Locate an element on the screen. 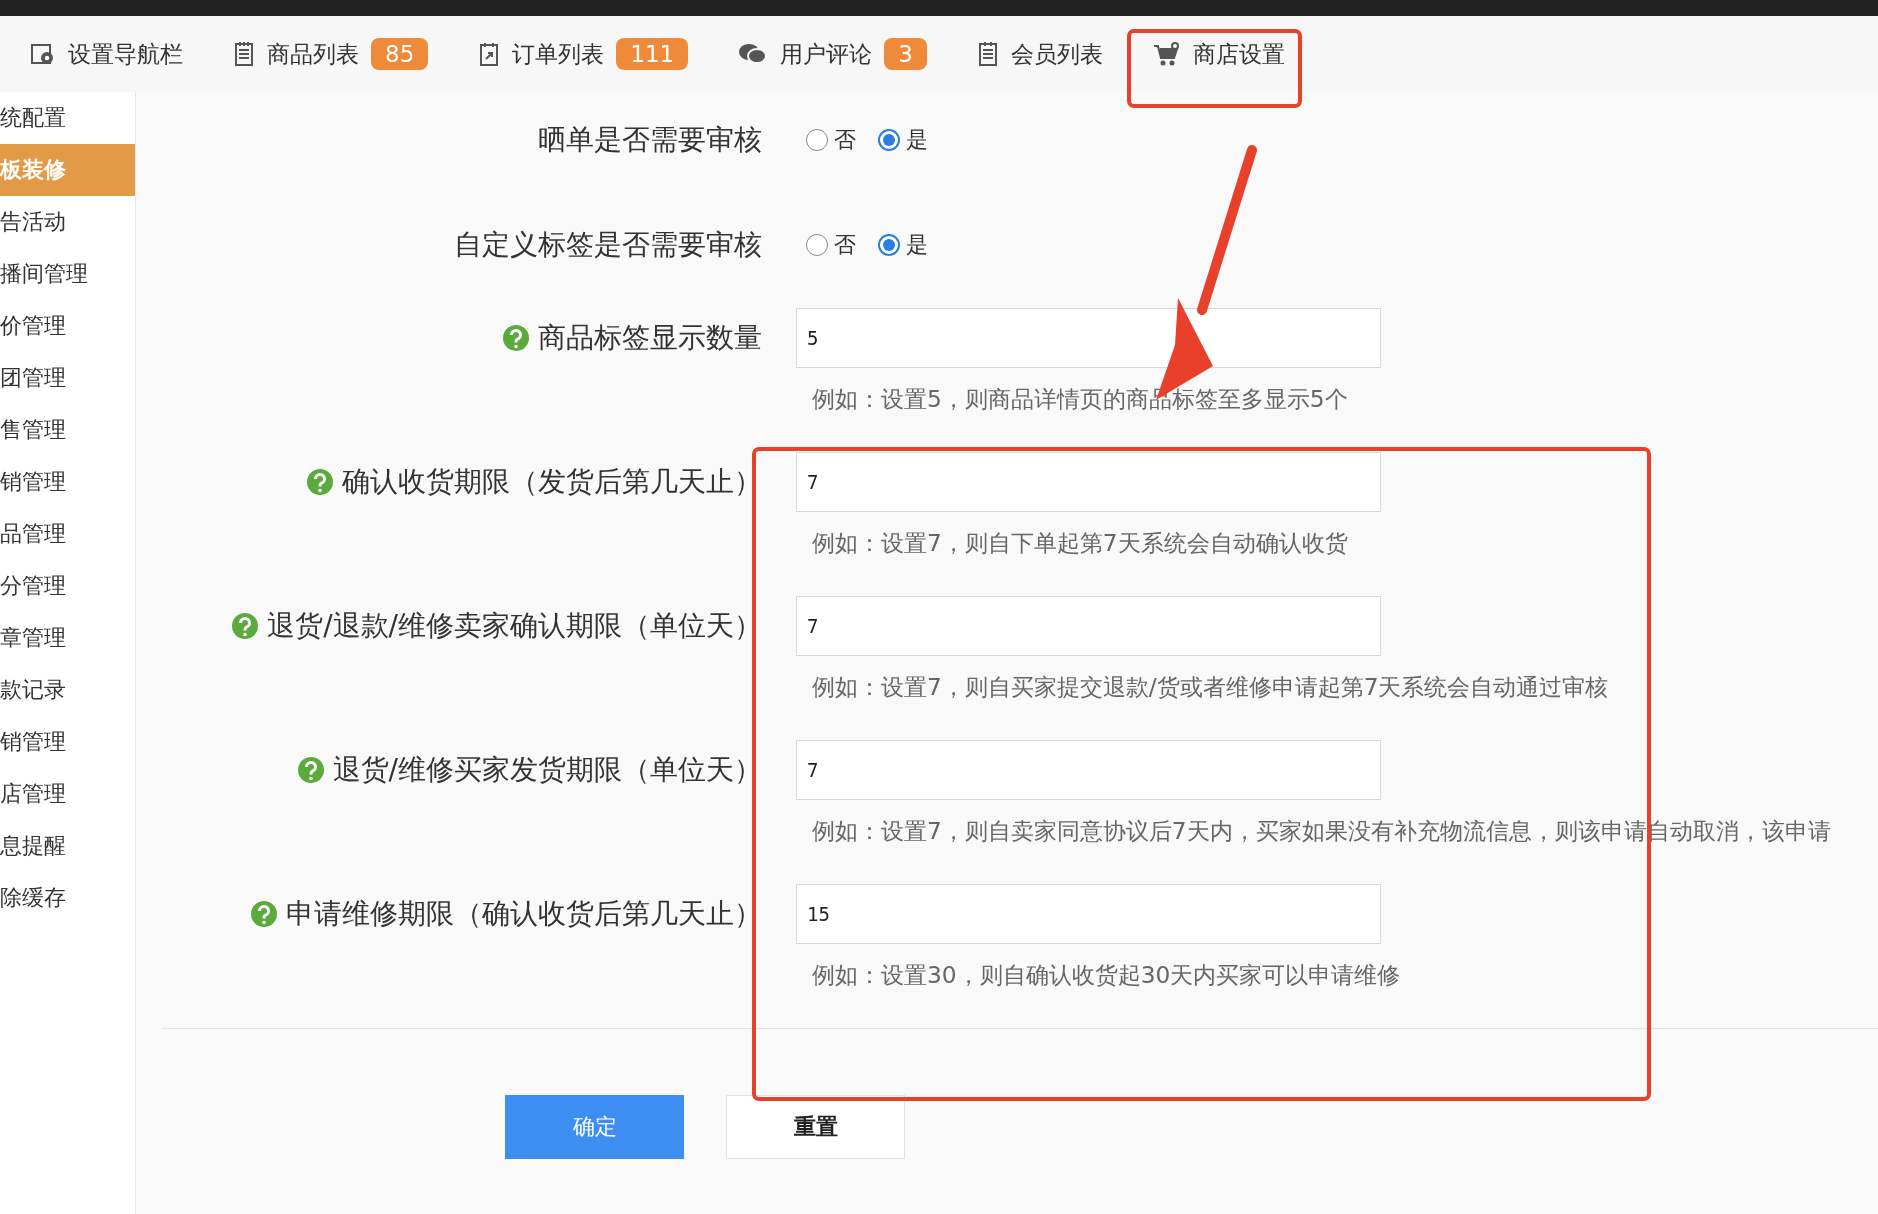  sidebar-item: 款记录 is located at coordinates (67, 690).